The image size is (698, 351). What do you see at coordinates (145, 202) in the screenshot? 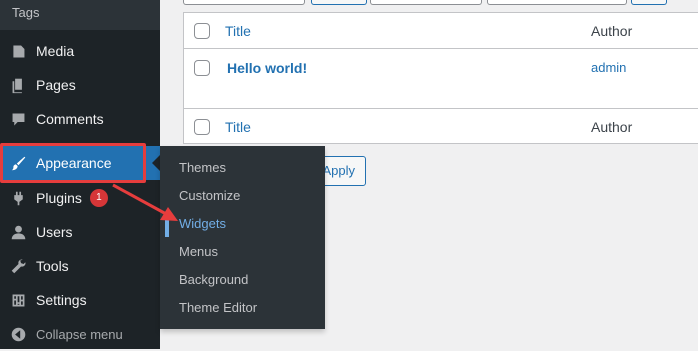
I see `annotation-arrow` at bounding box center [145, 202].